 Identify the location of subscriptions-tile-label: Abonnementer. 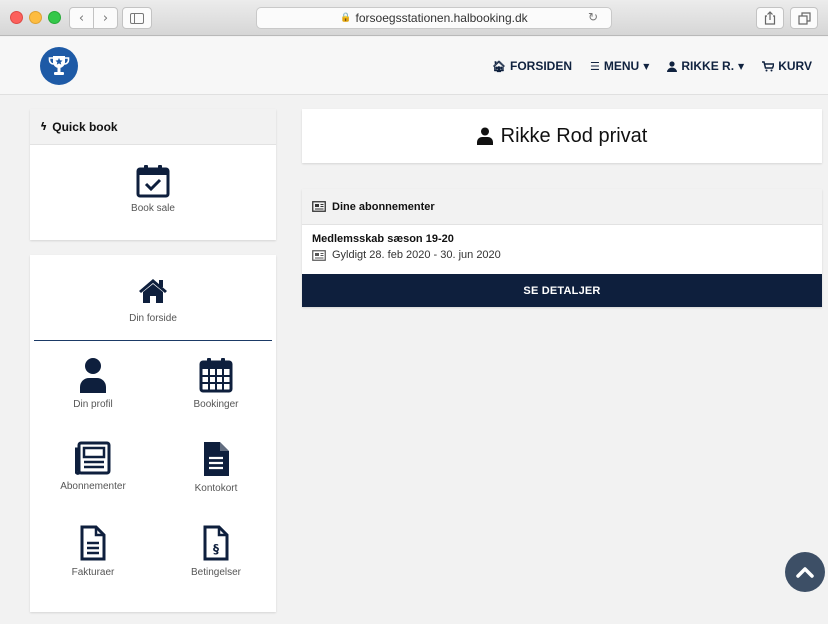
(93, 486).